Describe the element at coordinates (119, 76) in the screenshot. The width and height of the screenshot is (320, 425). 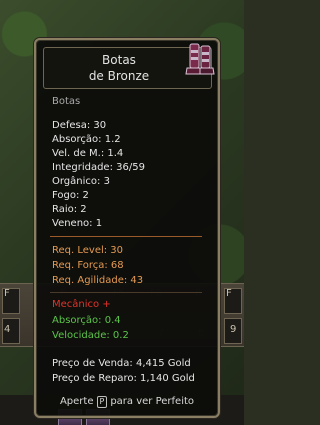
I see `item-name-line-2: de Bronze` at that location.